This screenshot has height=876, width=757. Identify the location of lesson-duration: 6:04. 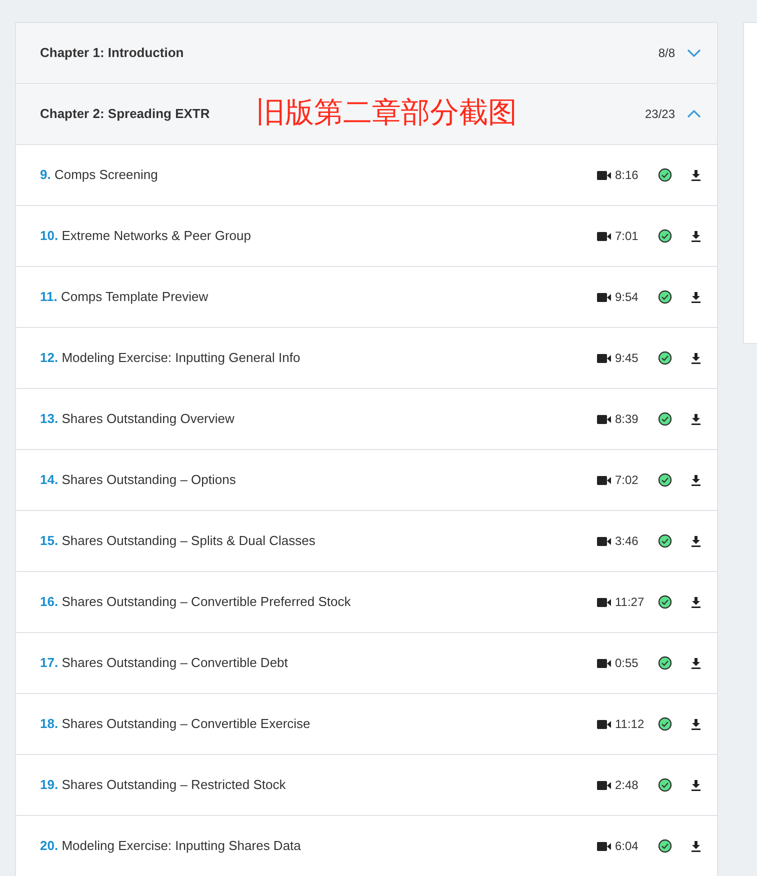
(627, 846).